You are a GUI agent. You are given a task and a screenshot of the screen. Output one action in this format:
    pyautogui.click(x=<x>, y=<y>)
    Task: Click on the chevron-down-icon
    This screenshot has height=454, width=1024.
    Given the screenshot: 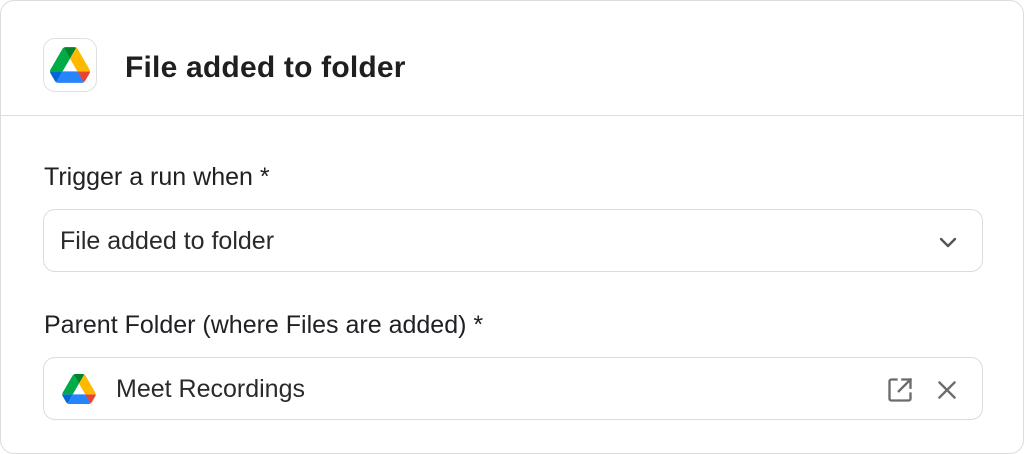 What is the action you would take?
    pyautogui.click(x=948, y=242)
    